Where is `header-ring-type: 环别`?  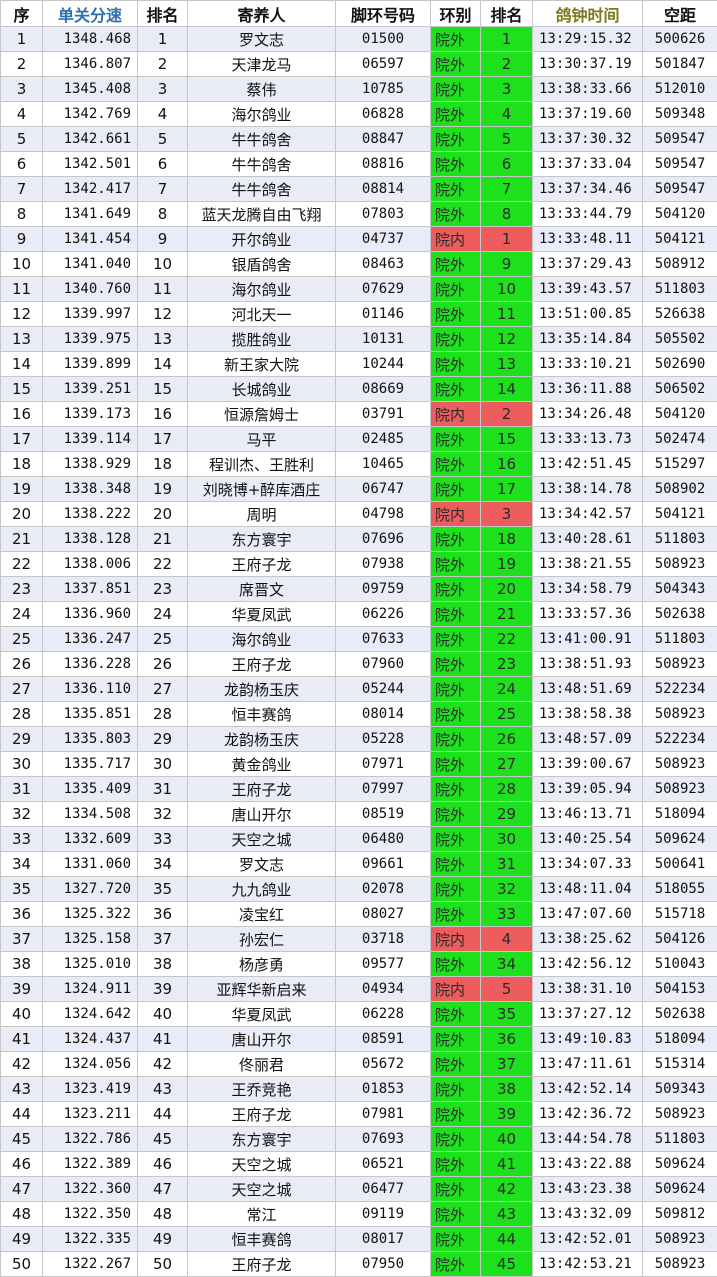
header-ring-type: 环别 is located at coordinates (456, 14).